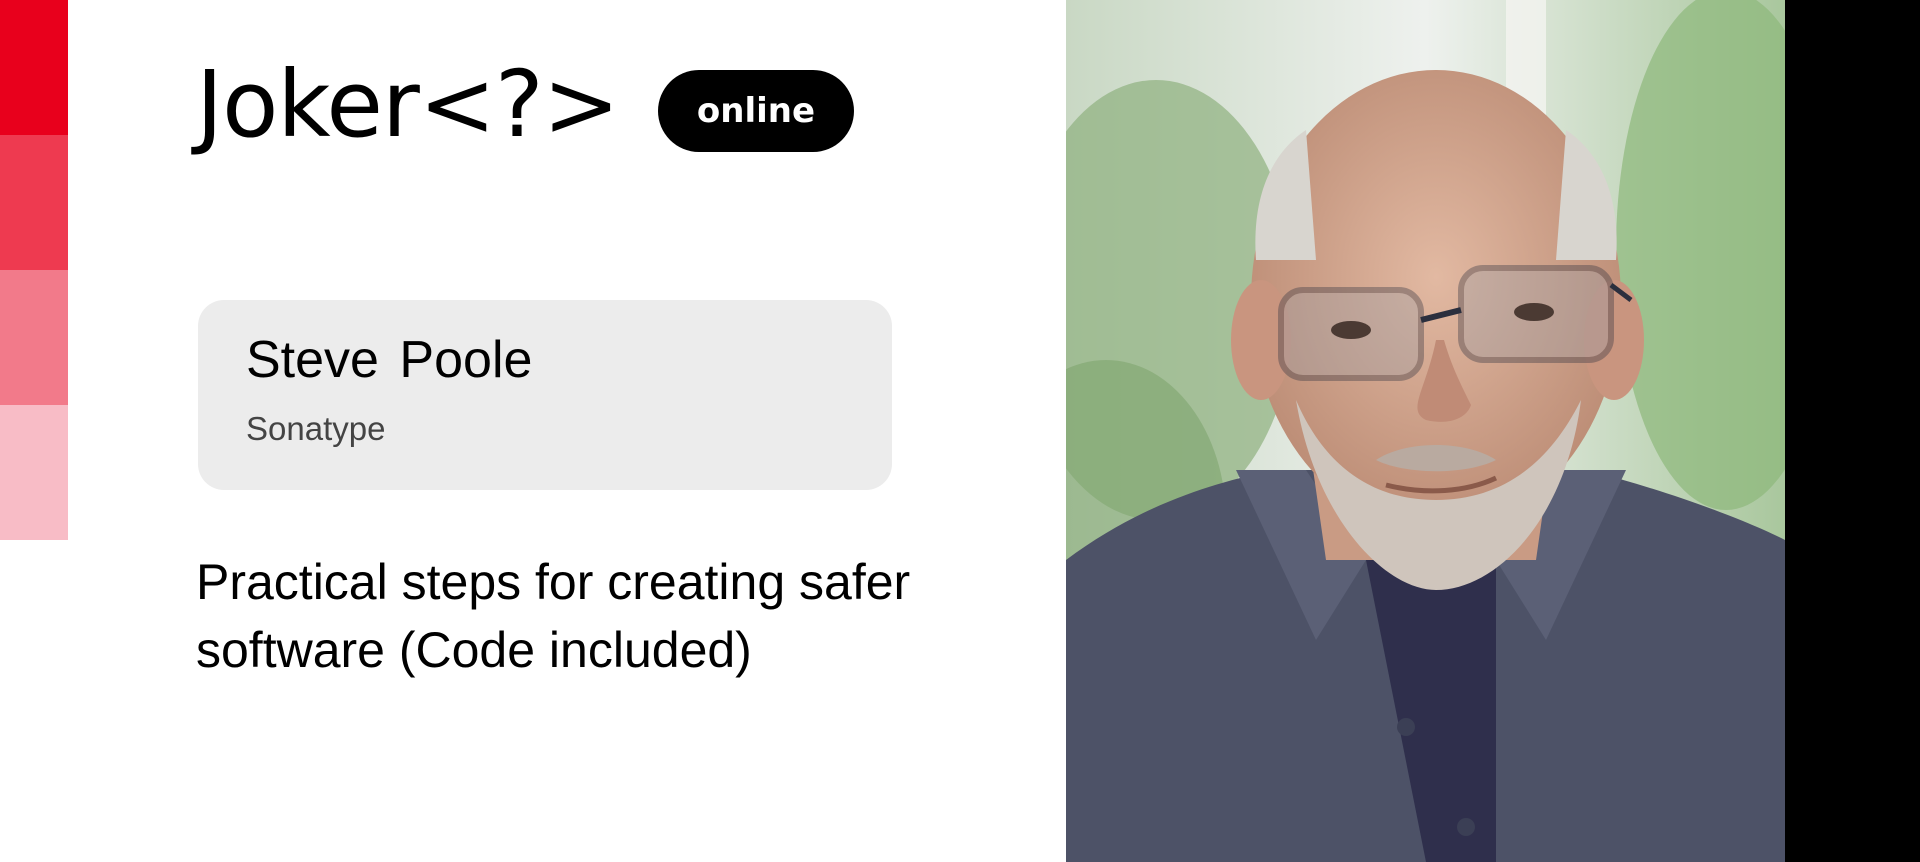 Image resolution: width=1920 pixels, height=862 pixels. I want to click on speaker-name: Steve Poole, so click(389, 360).